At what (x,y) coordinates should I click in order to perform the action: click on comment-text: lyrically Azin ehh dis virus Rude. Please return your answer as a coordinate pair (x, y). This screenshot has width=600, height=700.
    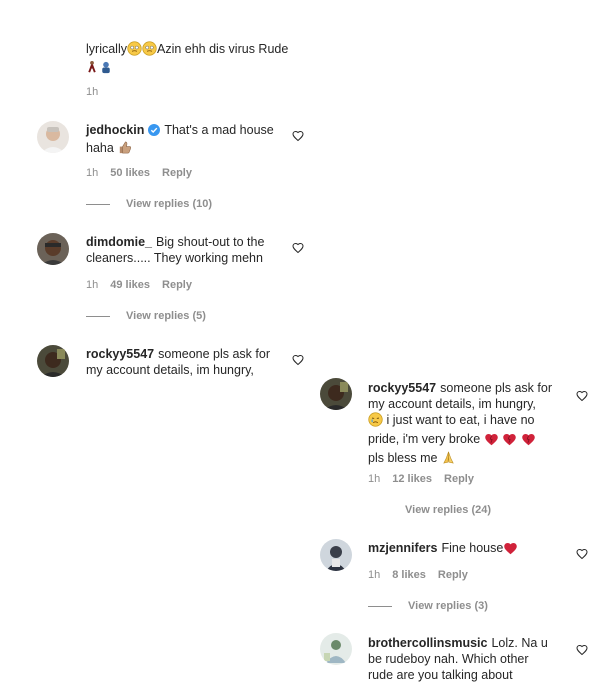
    Looking at the image, I should click on (201, 60).